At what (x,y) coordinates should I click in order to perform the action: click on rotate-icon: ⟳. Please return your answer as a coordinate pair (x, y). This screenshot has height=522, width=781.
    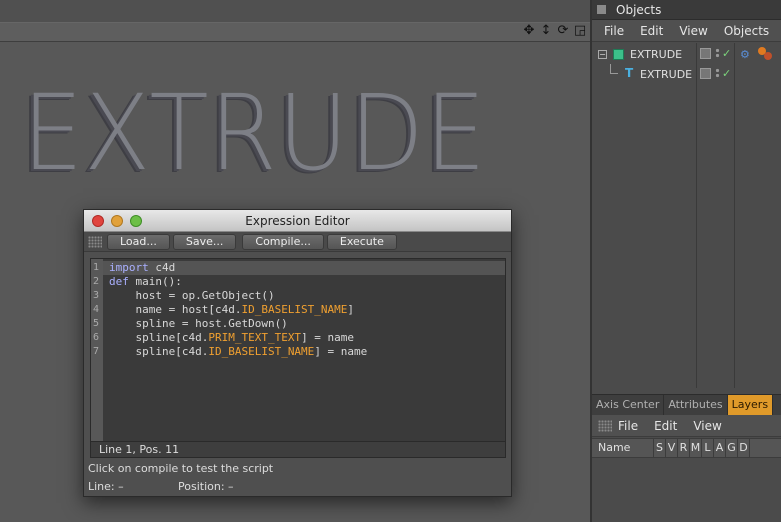
    Looking at the image, I should click on (563, 31).